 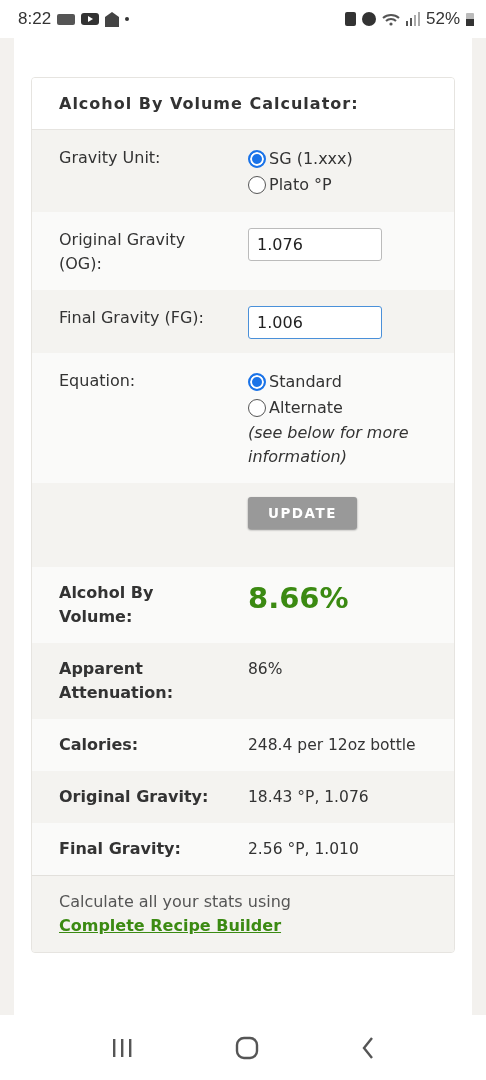 What do you see at coordinates (35, 19) in the screenshot?
I see `status-time: 8:22` at bounding box center [35, 19].